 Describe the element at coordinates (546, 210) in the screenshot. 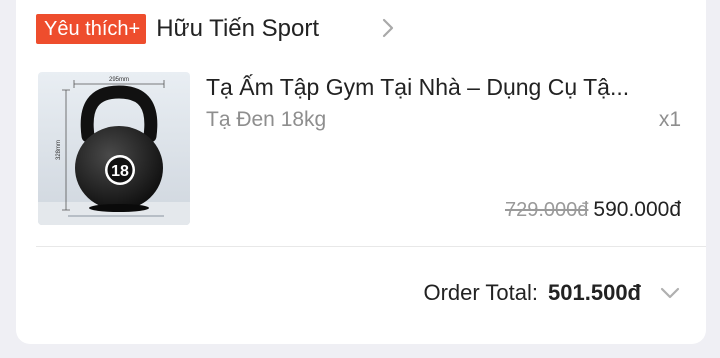

I see `original-price: 729.000đ` at that location.